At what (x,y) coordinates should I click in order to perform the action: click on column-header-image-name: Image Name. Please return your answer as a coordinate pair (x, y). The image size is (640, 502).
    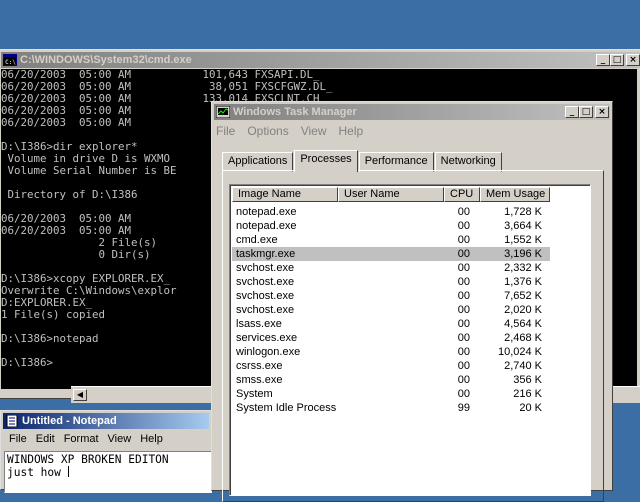
    Looking at the image, I should click on (285, 194).